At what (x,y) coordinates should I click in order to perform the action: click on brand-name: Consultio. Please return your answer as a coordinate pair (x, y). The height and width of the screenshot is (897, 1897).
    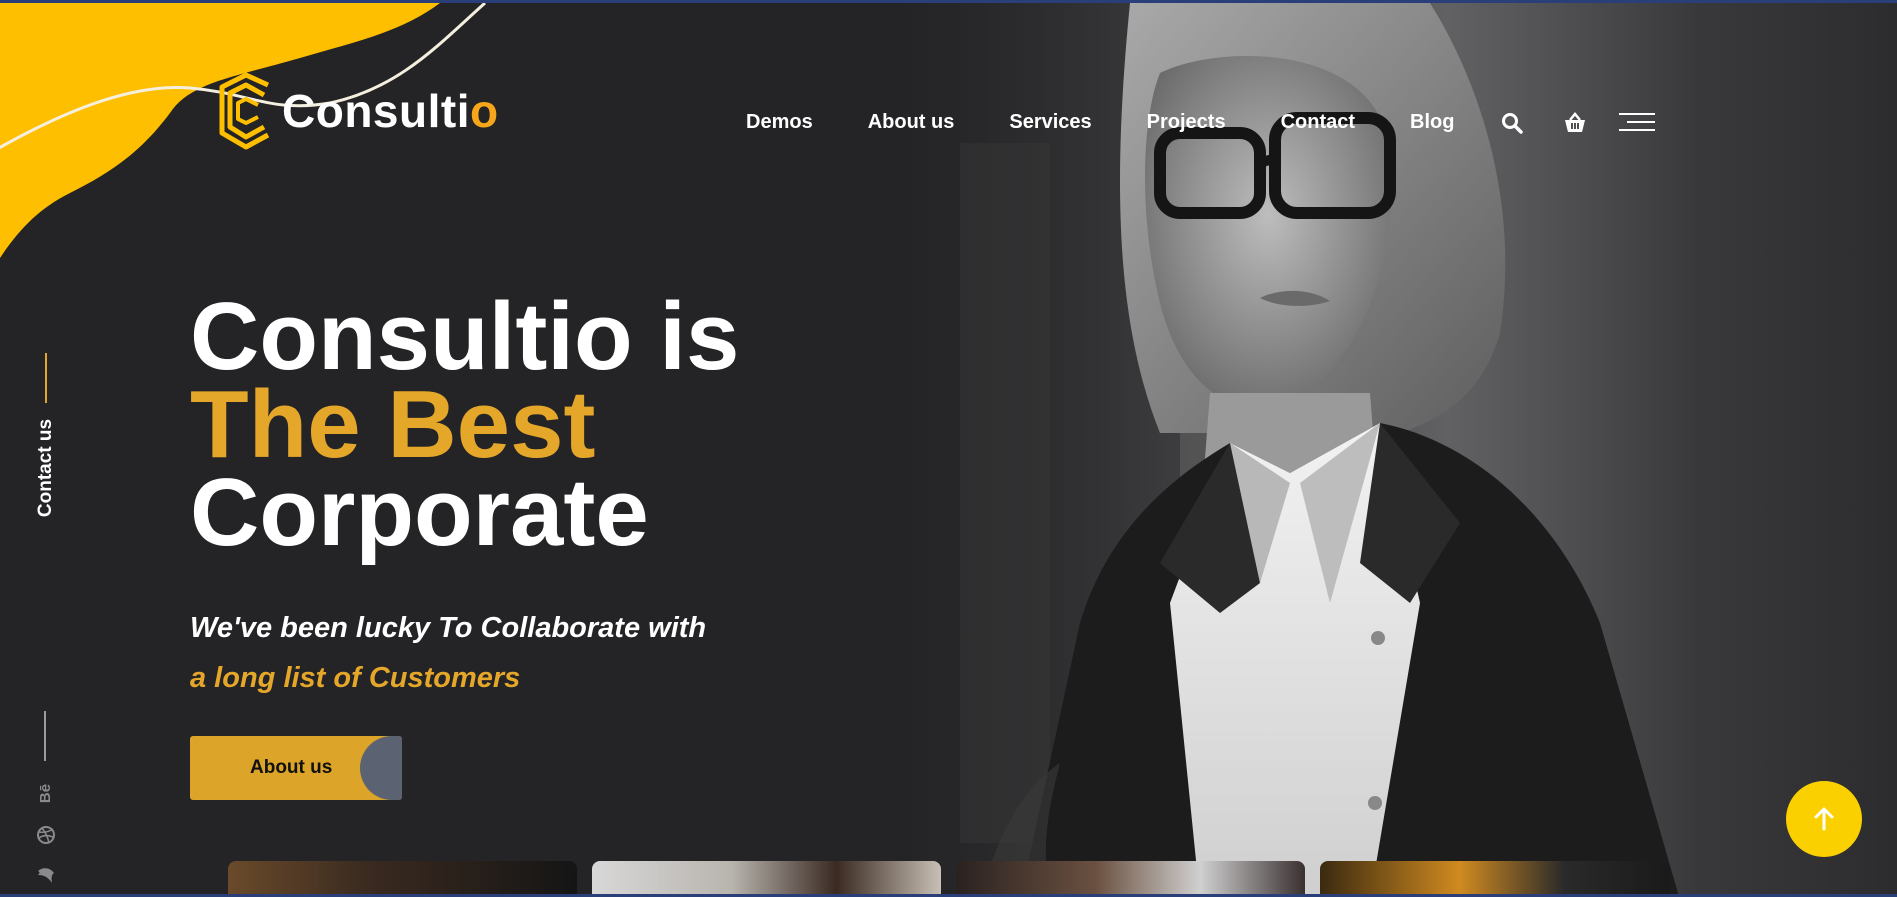
    Looking at the image, I should click on (390, 111).